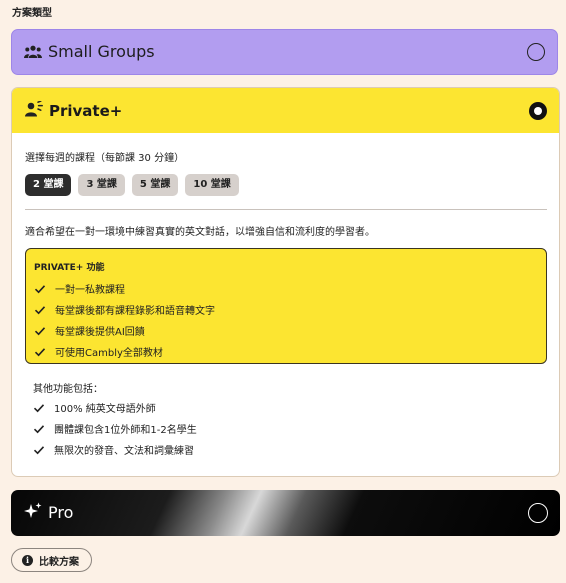 This screenshot has width=566, height=583. I want to click on person-speaking-icon, so click(34, 110).